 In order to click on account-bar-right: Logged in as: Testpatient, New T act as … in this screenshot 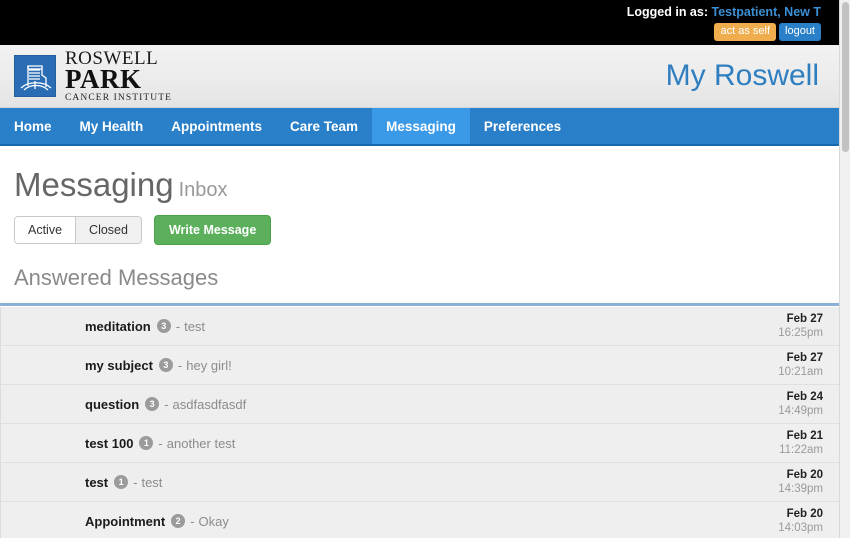, I will do `click(724, 23)`.